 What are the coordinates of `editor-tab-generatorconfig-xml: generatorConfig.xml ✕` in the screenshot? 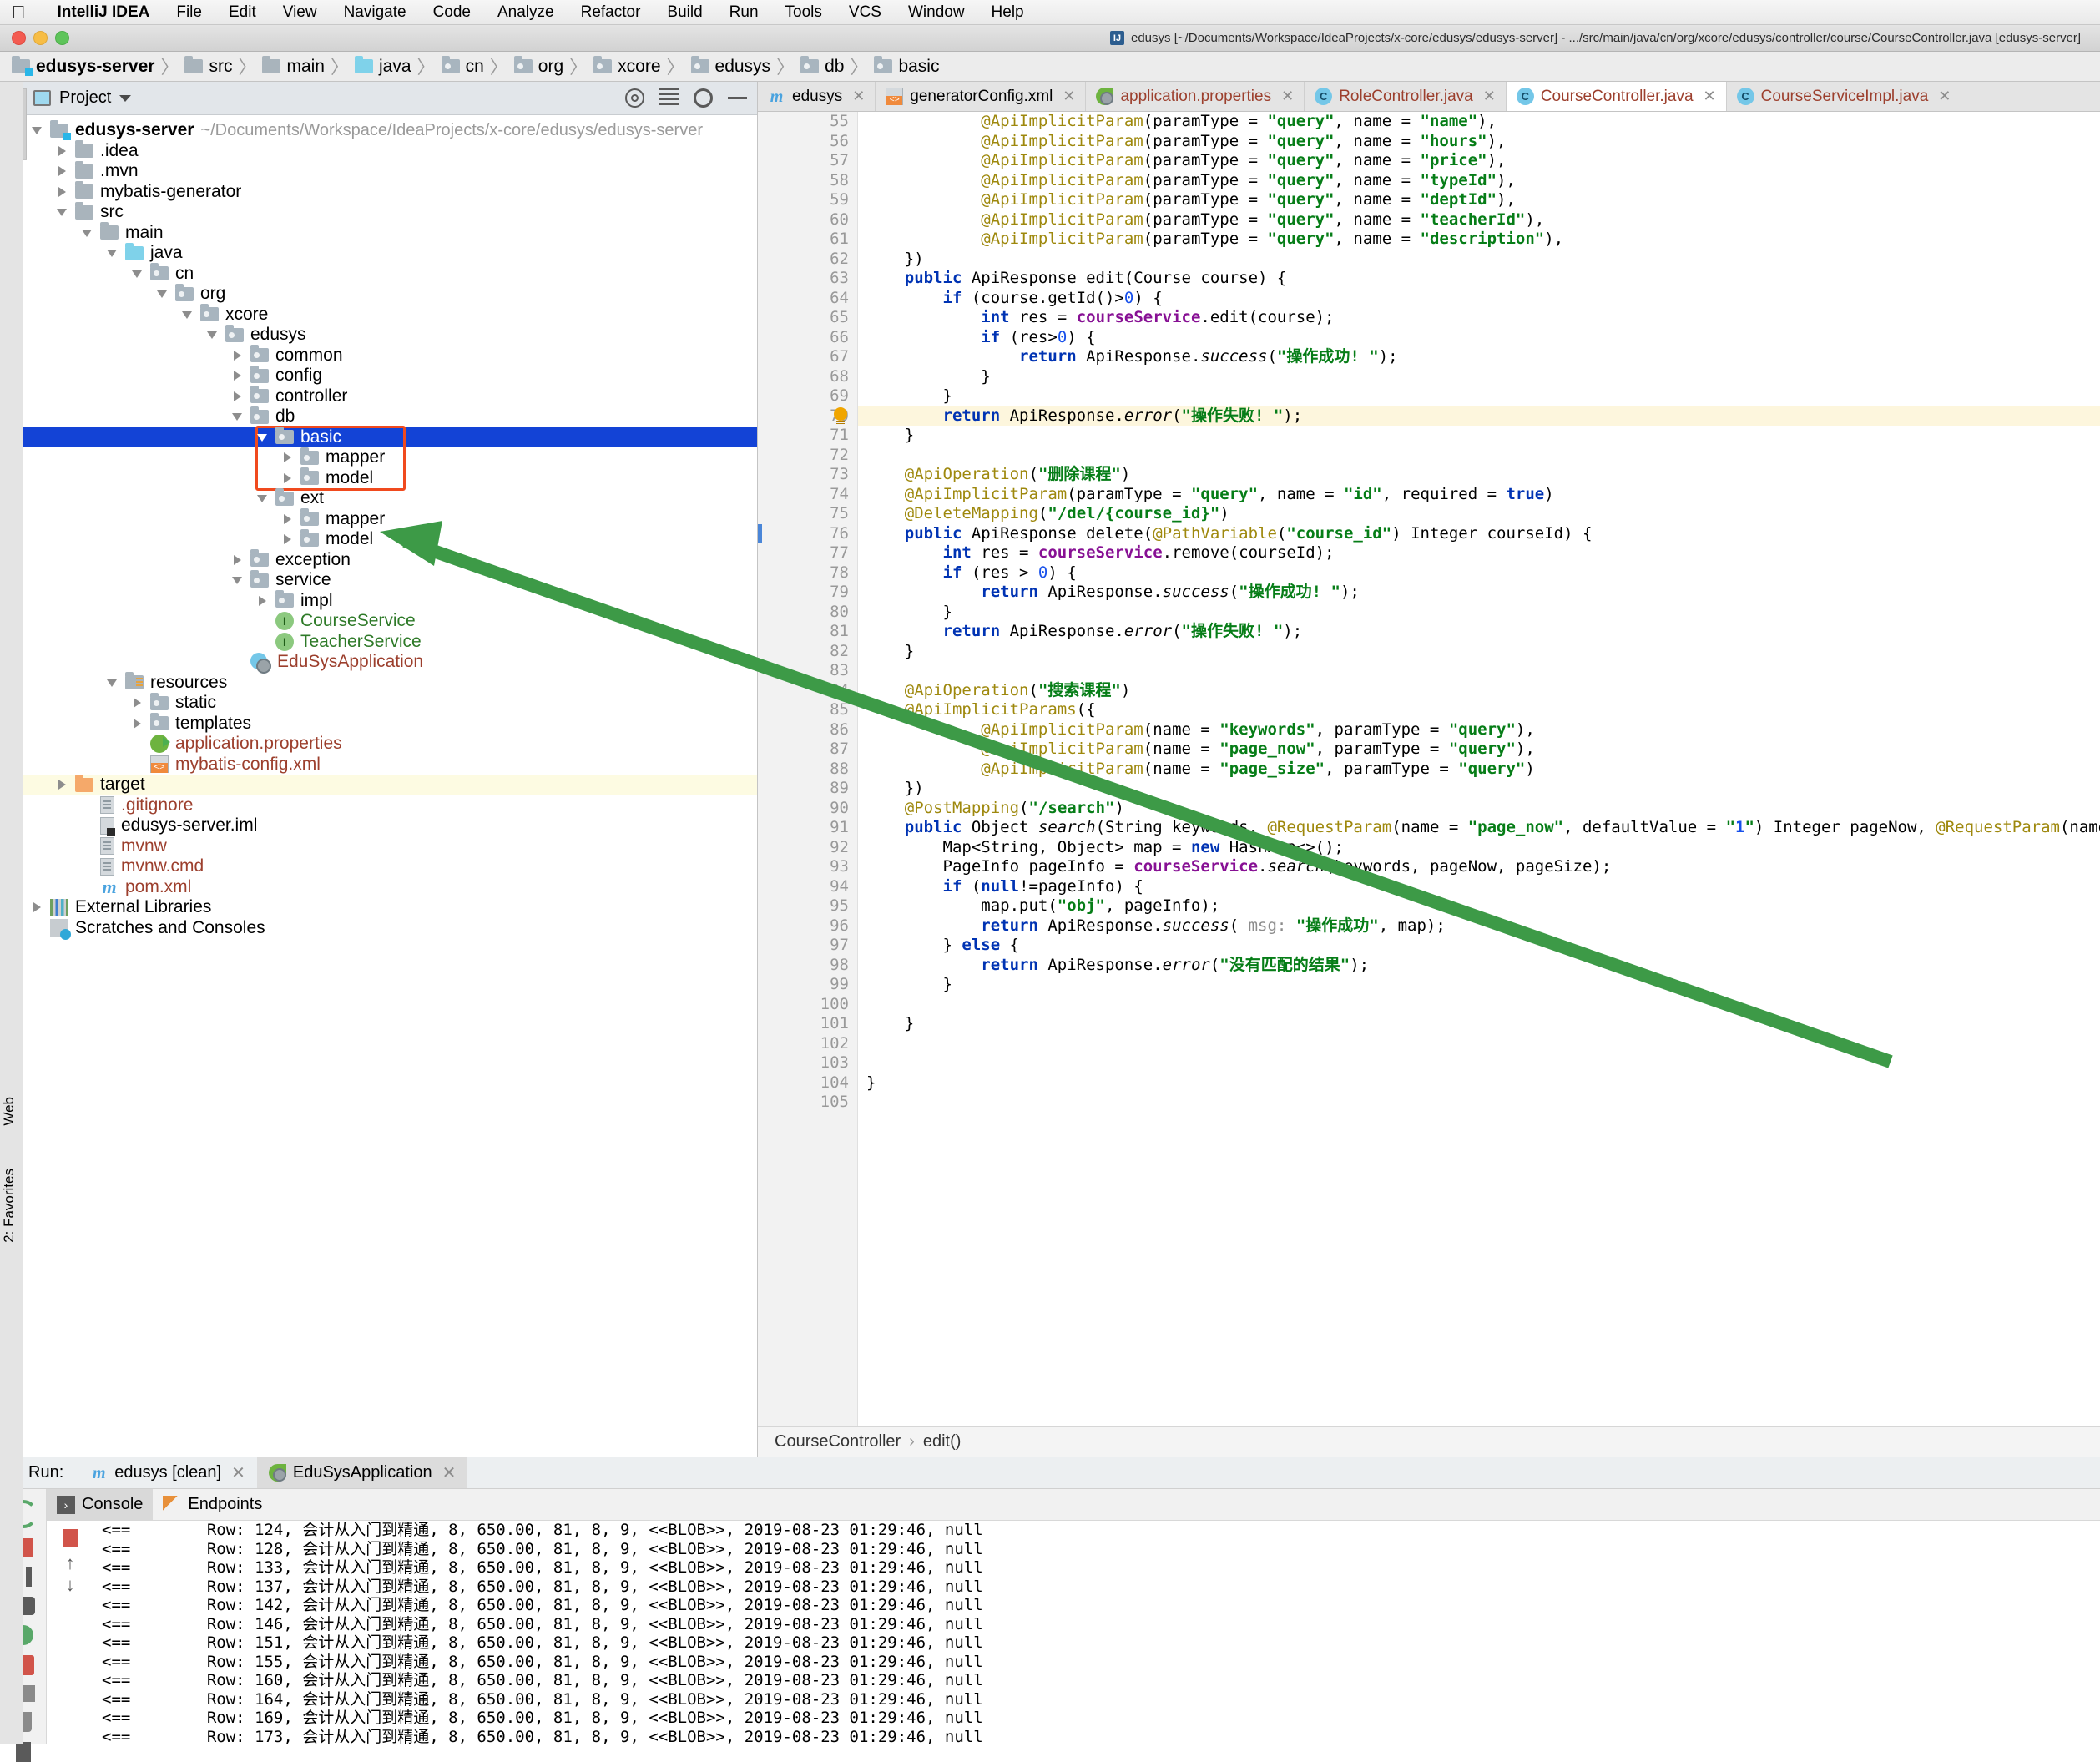 It's located at (981, 96).